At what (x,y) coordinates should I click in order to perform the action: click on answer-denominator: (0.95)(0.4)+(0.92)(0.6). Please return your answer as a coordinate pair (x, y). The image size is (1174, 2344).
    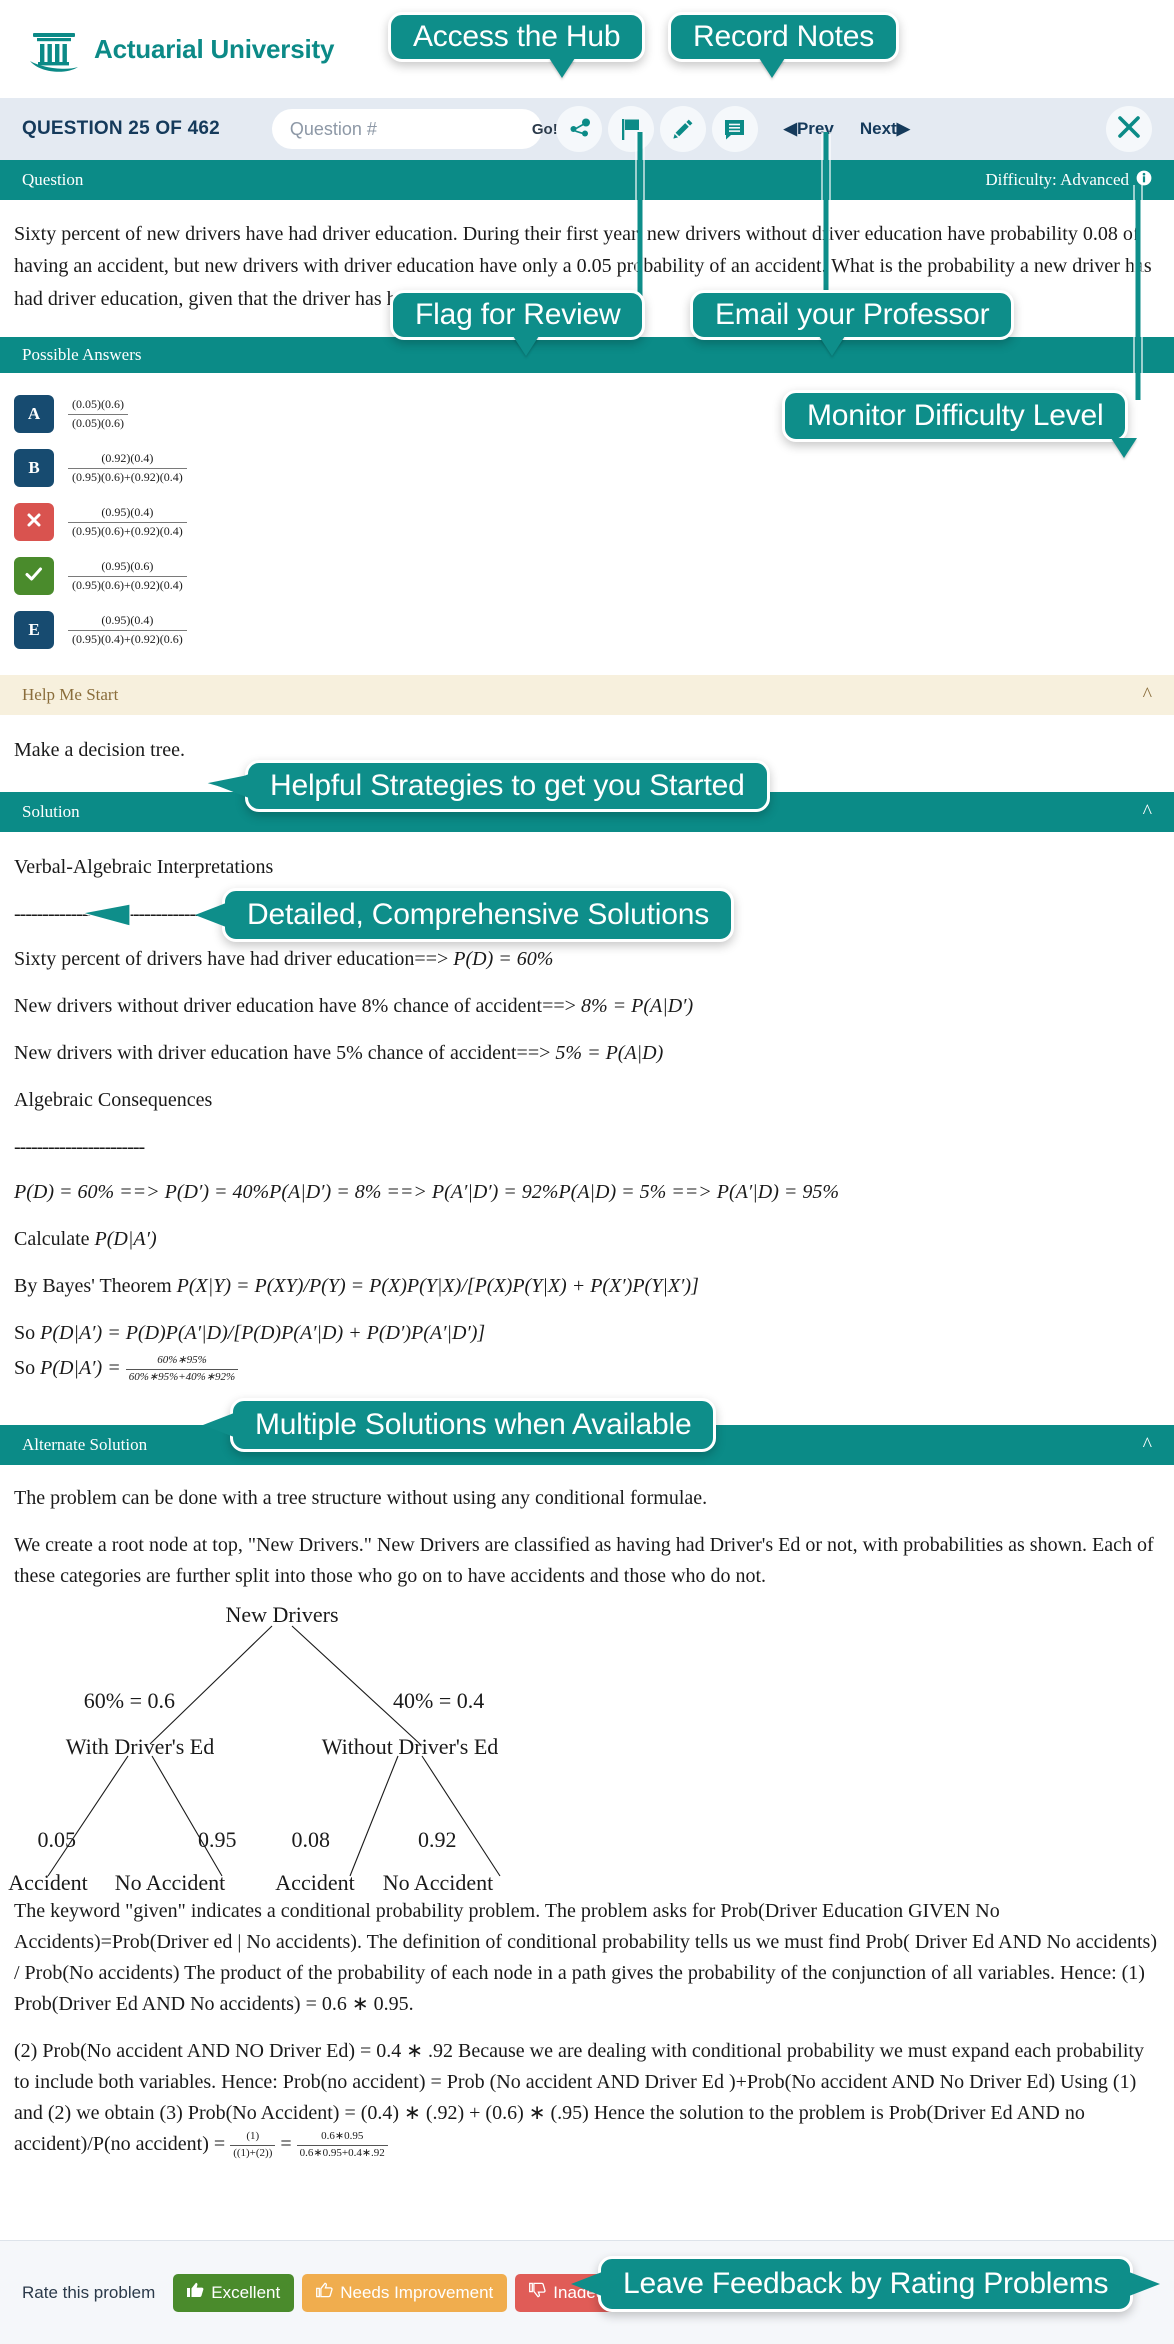
    Looking at the image, I should click on (127, 638).